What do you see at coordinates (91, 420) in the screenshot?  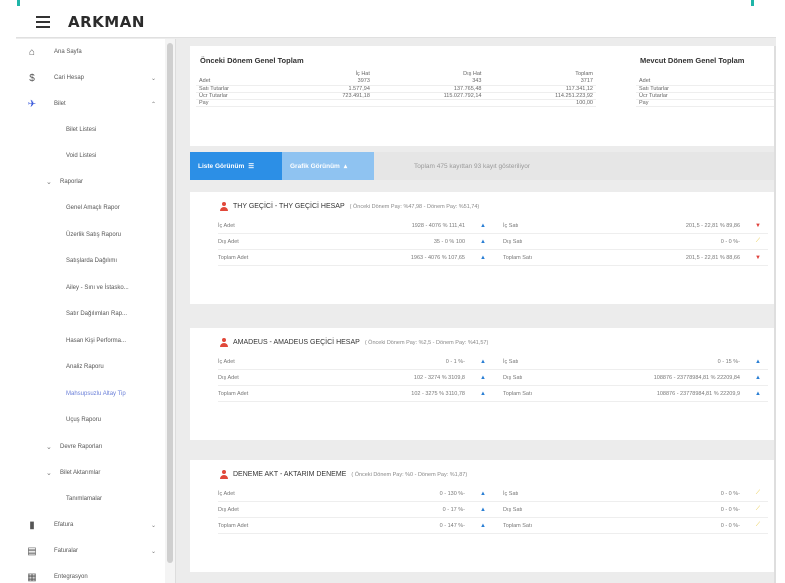 I see `sidebar-report-item: Uçuş Raporu` at bounding box center [91, 420].